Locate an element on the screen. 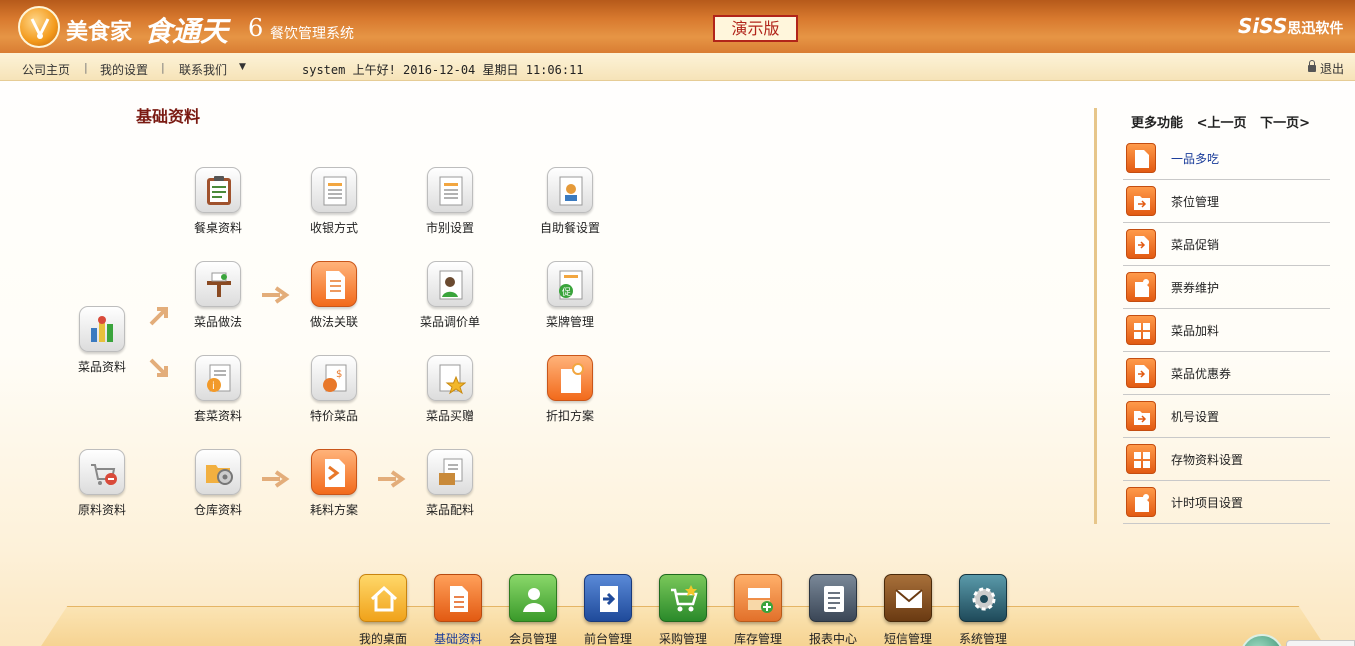 The width and height of the screenshot is (1355, 646). folder-gear-icon is located at coordinates (218, 472).